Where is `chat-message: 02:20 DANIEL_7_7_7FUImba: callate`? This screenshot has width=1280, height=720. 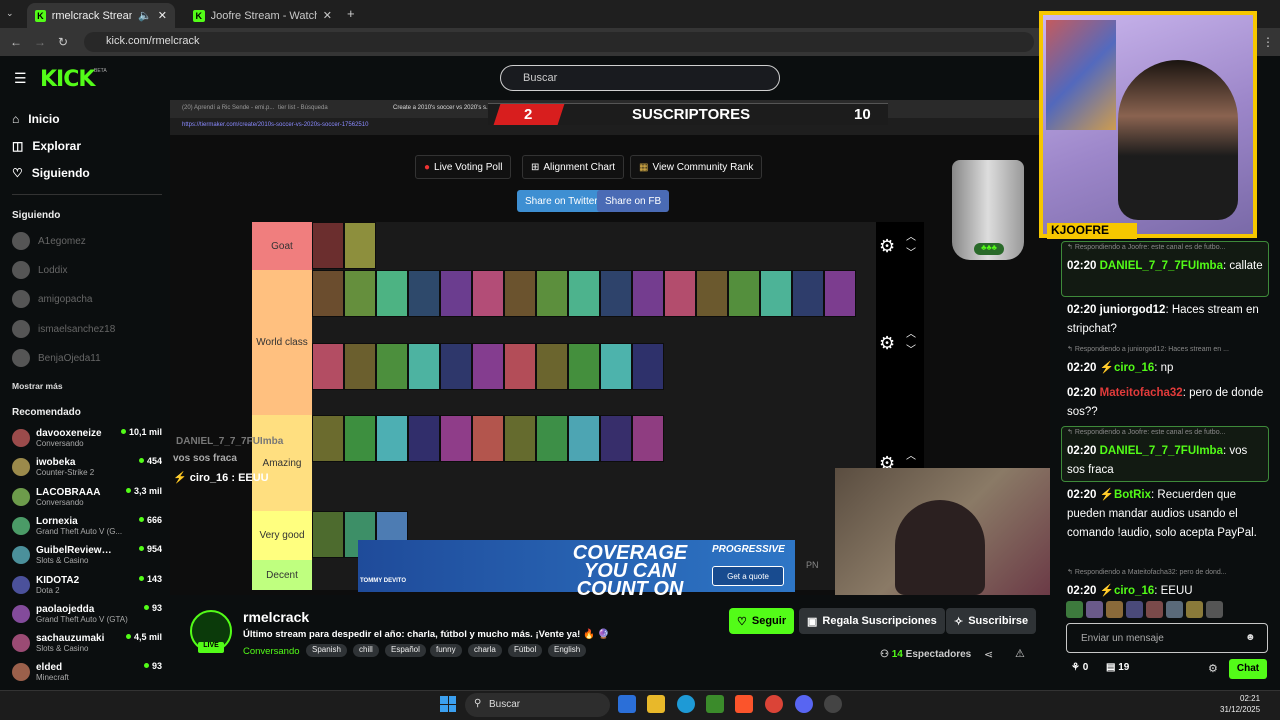
chat-message: 02:20 DANIEL_7_7_7FUImba: callate is located at coordinates (1167, 266).